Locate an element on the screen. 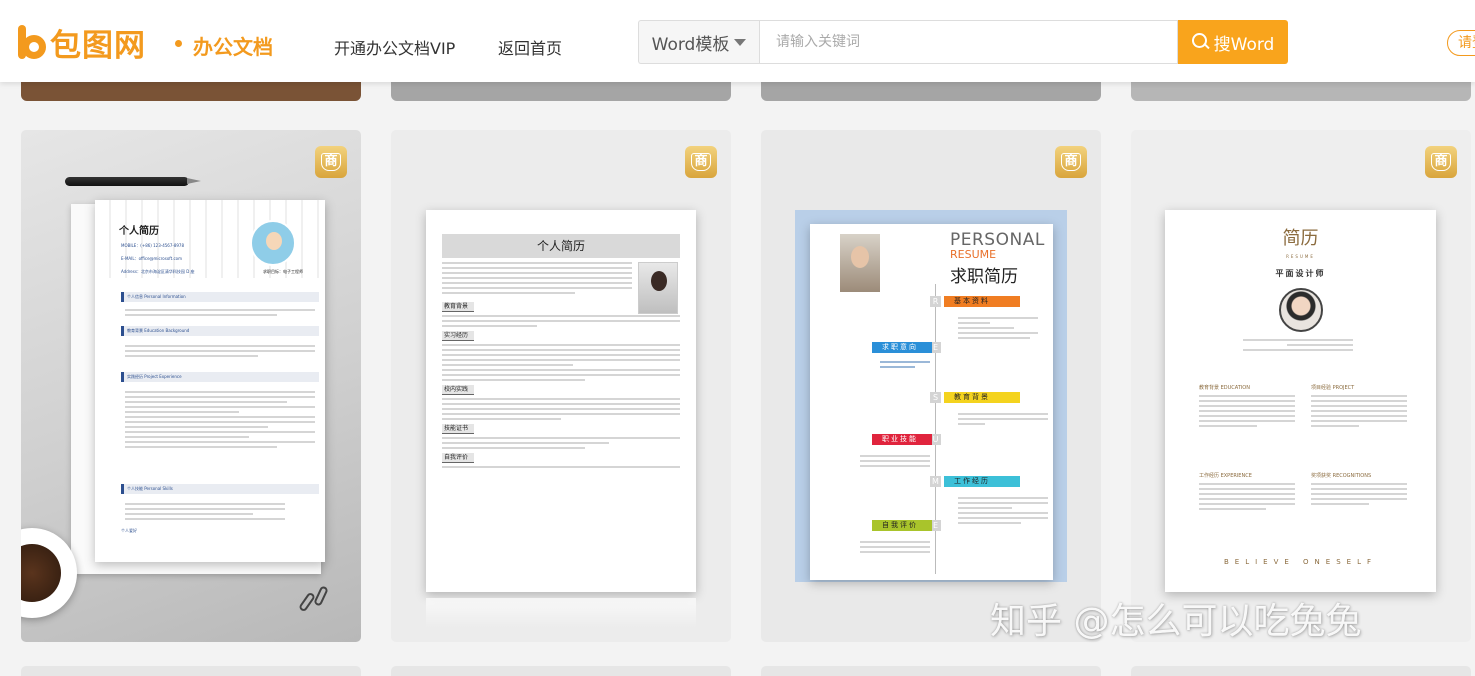 The height and width of the screenshot is (676, 1475). section-tag: 教育背景 is located at coordinates (982, 397).